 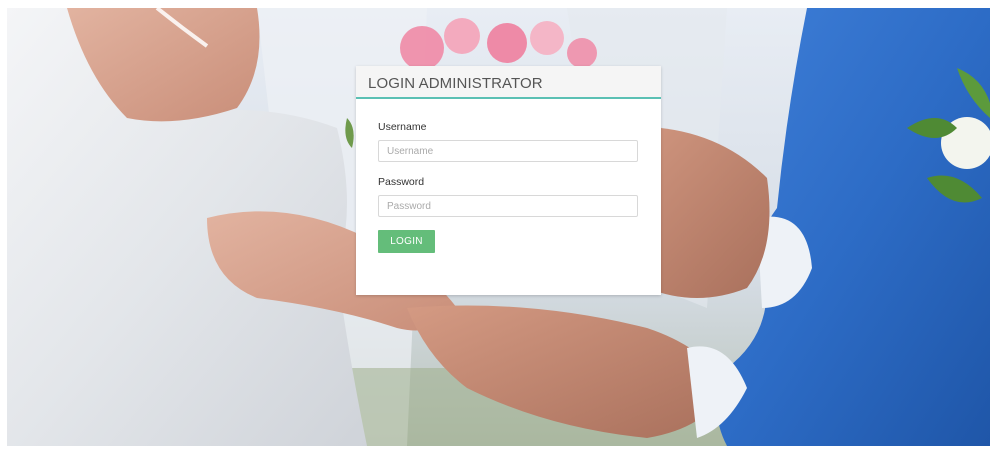 What do you see at coordinates (508, 151) in the screenshot?
I see `username-input` at bounding box center [508, 151].